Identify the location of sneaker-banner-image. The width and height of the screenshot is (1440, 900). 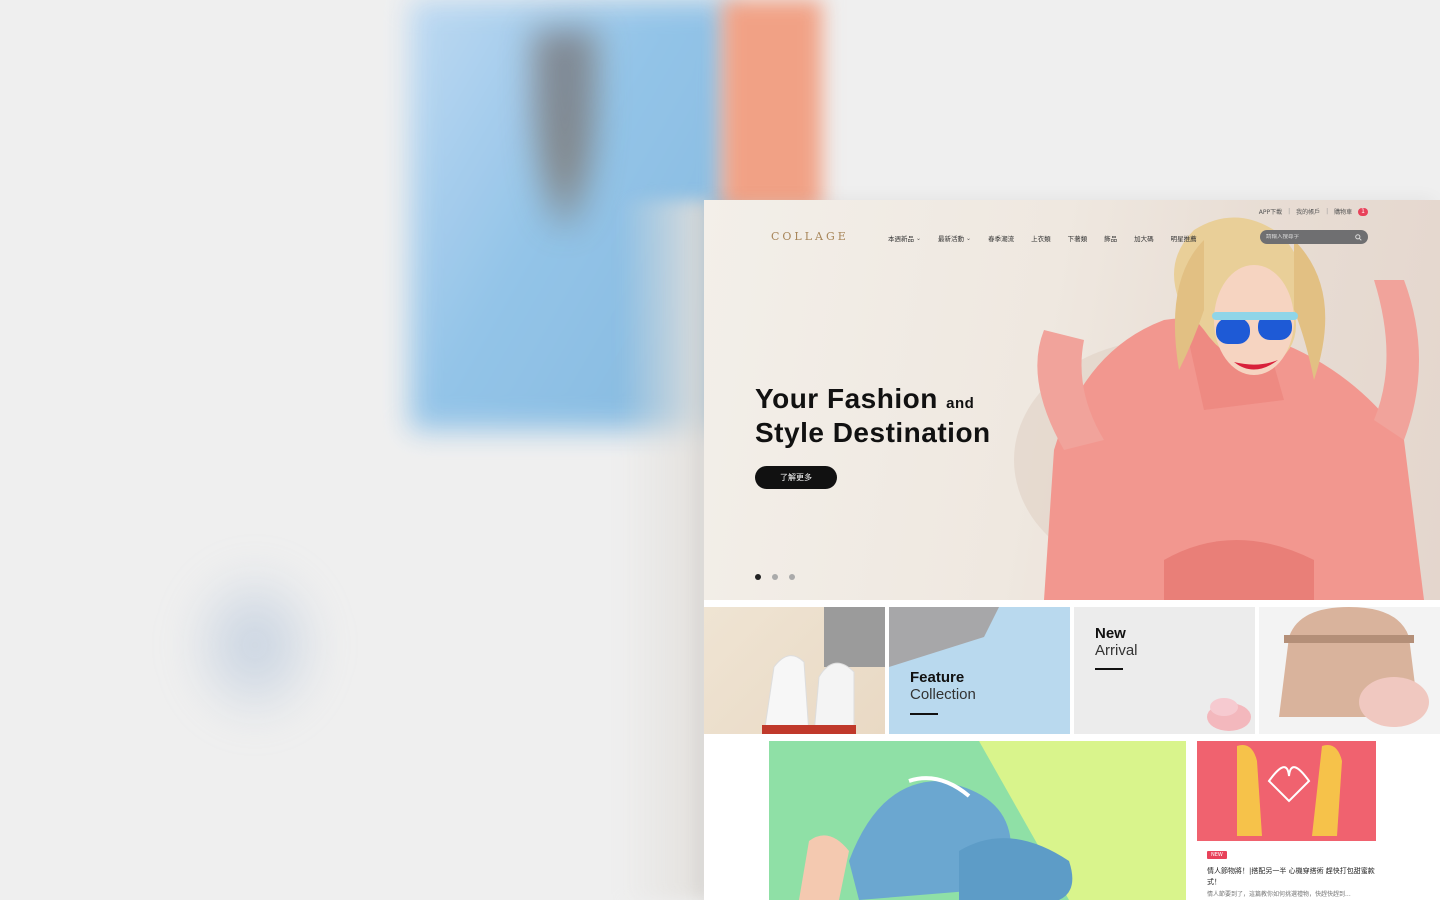
(977, 820).